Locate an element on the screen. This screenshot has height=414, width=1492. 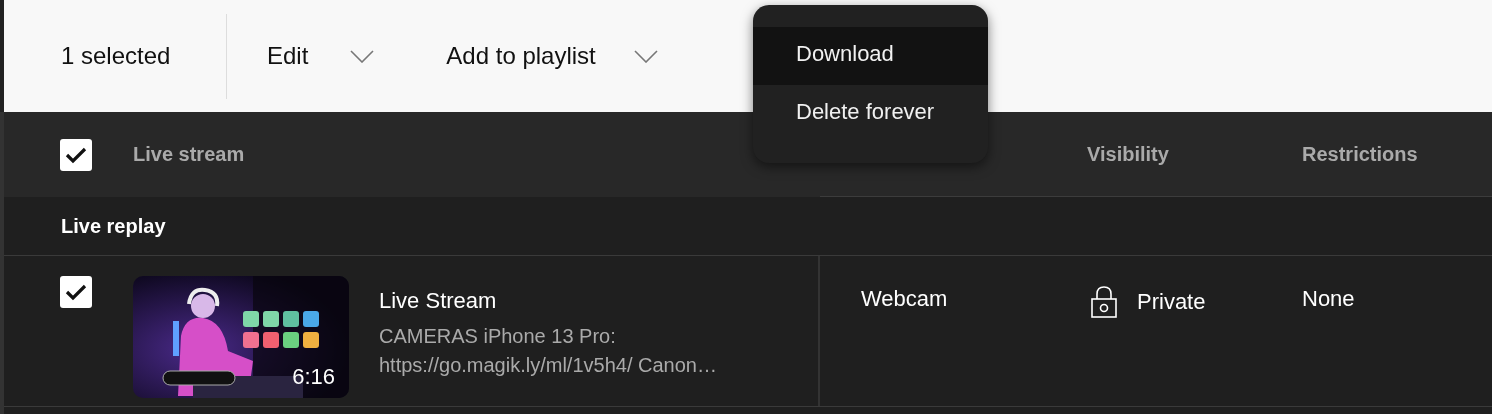
video-title: Live Stream is located at coordinates (438, 301).